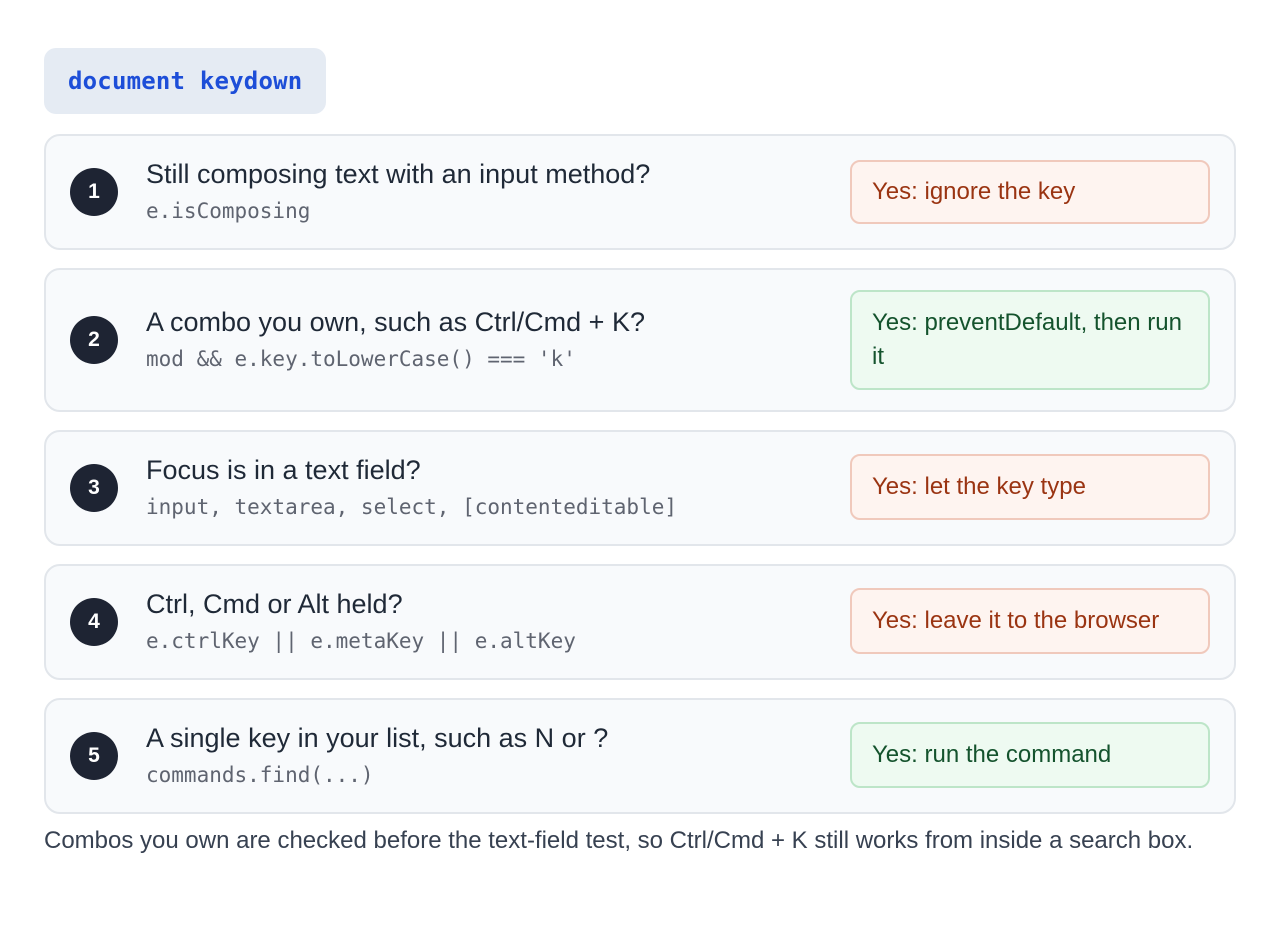  Describe the element at coordinates (94, 192) in the screenshot. I see `step-number-badge: 1` at that location.